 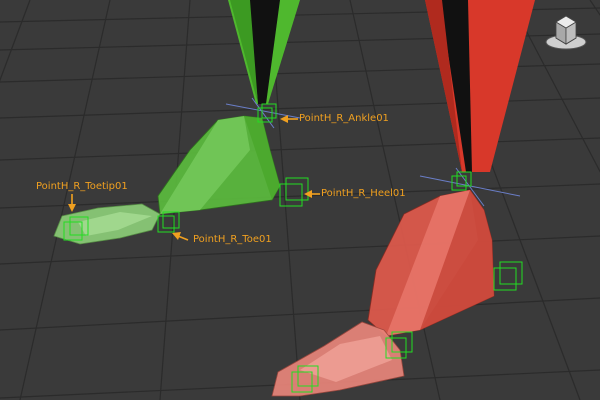 I want to click on heel-helper-label: PointH_R_Heel01, so click(x=363, y=193).